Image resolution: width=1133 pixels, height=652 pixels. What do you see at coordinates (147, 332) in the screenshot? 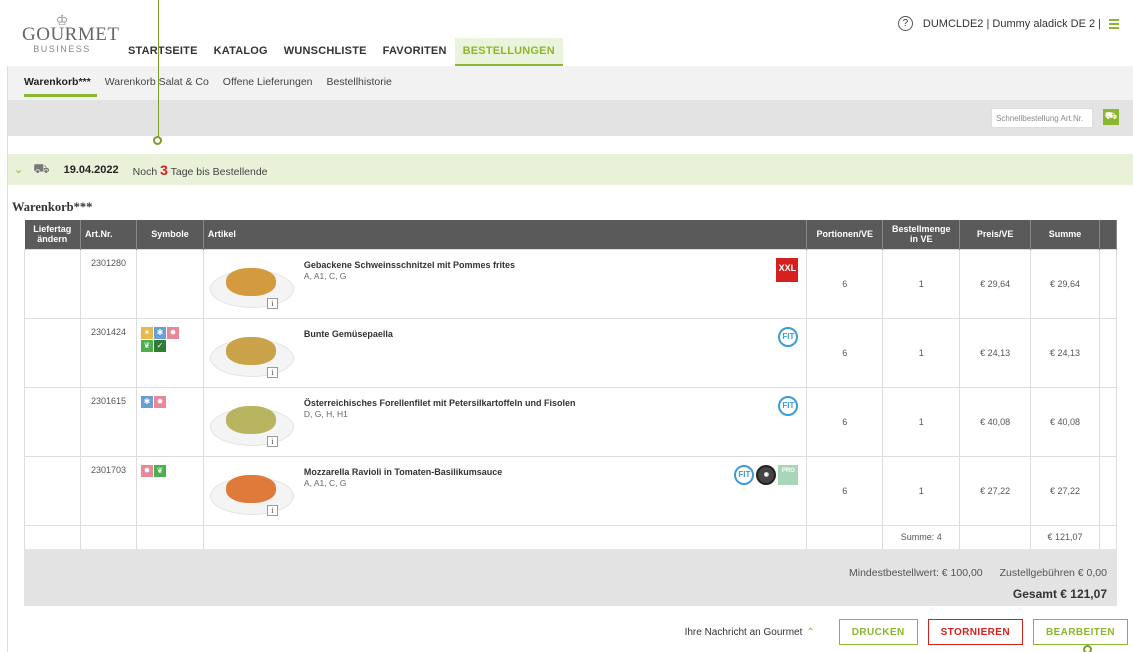
I see `grain-icon: ✶` at bounding box center [147, 332].